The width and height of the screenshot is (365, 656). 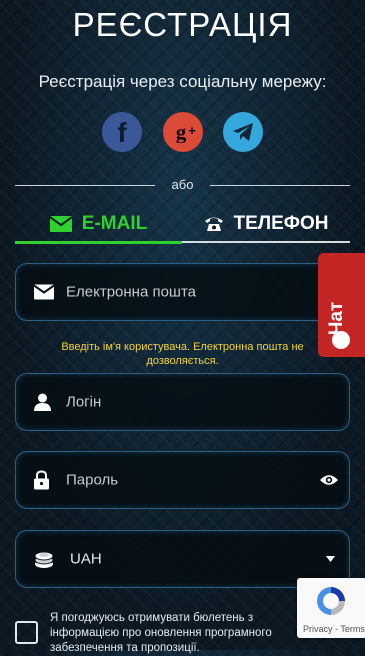 I want to click on email-field: Електронна пошта, so click(x=182, y=292).